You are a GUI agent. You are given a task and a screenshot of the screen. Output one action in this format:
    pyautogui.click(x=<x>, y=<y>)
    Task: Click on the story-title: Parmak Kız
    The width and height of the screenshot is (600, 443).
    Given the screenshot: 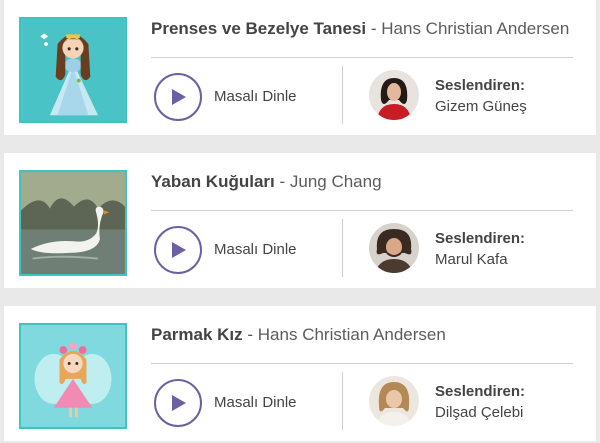 What is the action you would take?
    pyautogui.click(x=197, y=334)
    